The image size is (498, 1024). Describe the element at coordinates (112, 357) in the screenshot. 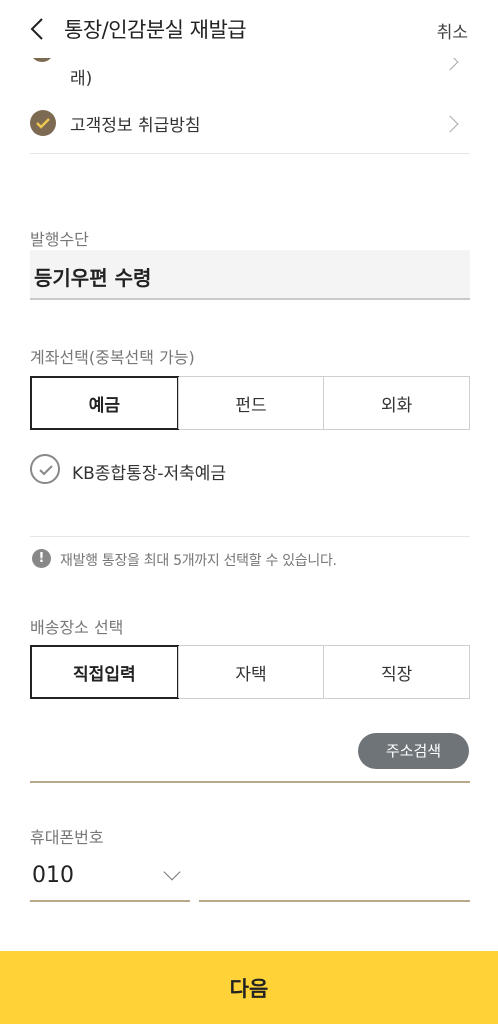

I see `account-select-label: 계좌선택(중복선택 가능)` at that location.